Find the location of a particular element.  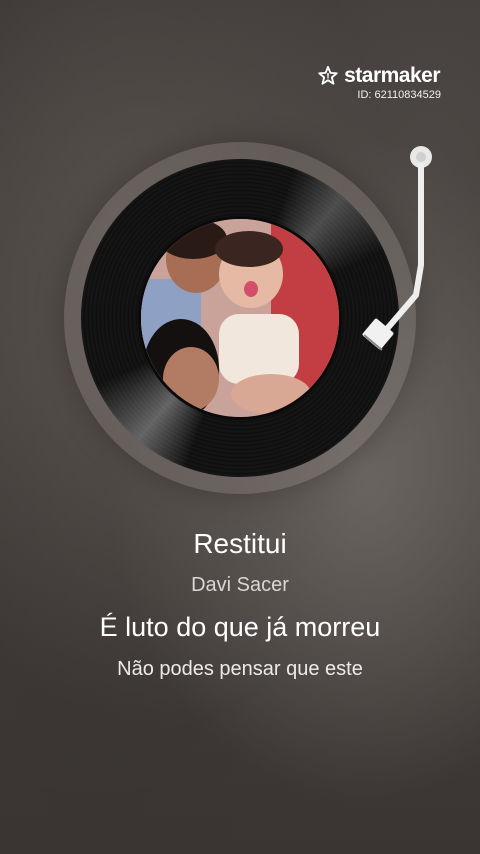

artist-name: Davi Sacer is located at coordinates (240, 585).